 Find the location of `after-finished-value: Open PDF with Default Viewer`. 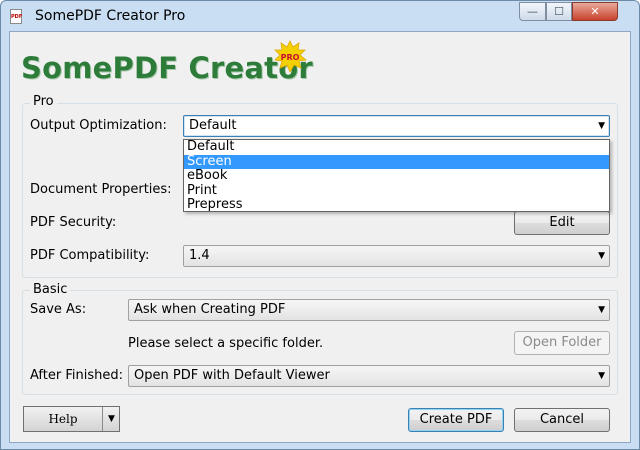

after-finished-value: Open PDF with Default Viewer is located at coordinates (232, 375).